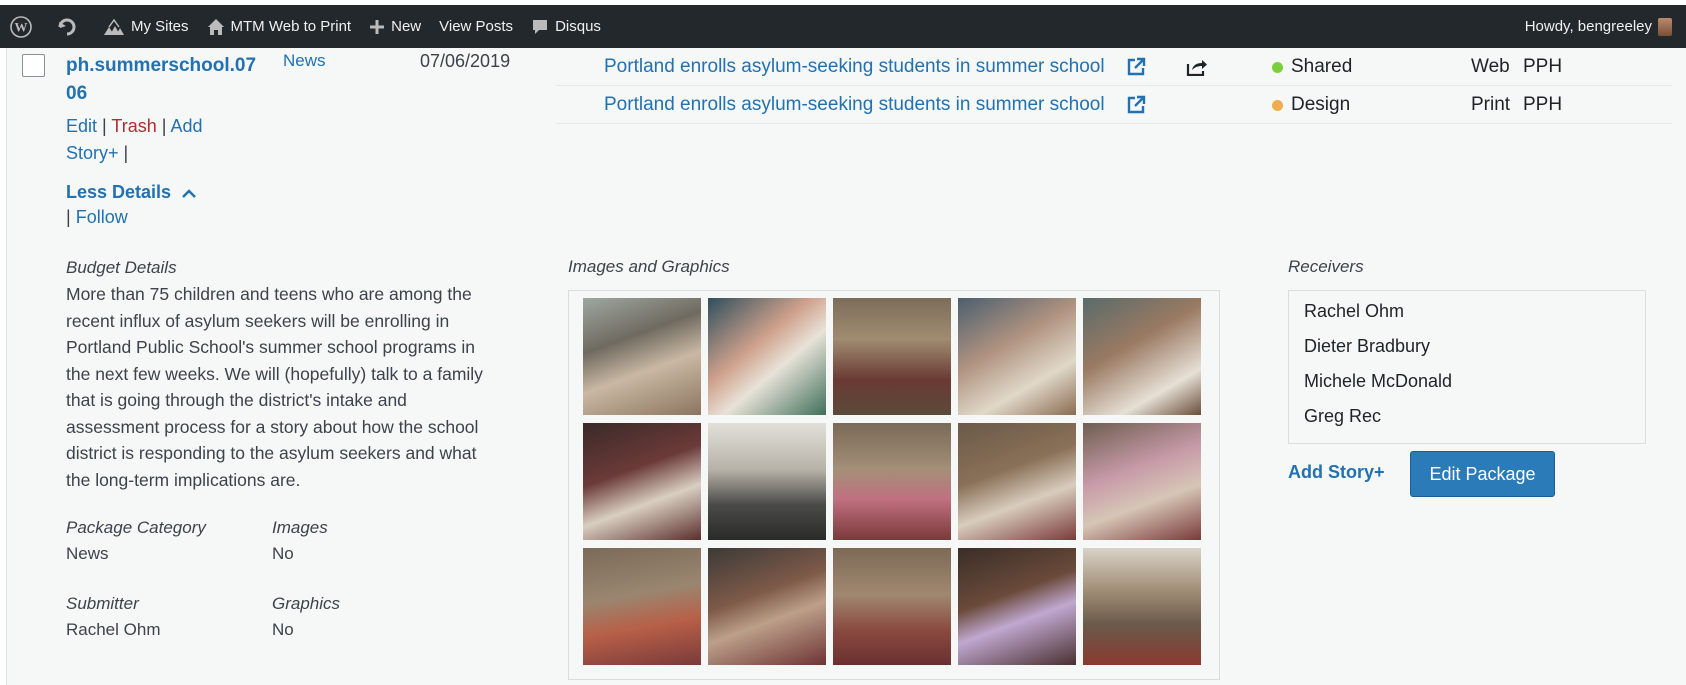  I want to click on graphics-label: Graphics, so click(306, 603).